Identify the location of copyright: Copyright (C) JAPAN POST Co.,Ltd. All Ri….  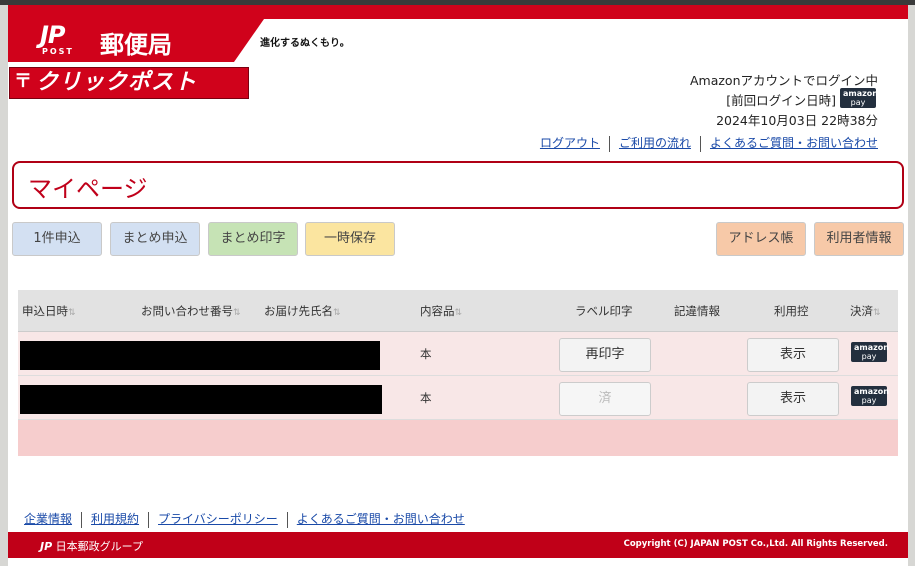
(755, 544).